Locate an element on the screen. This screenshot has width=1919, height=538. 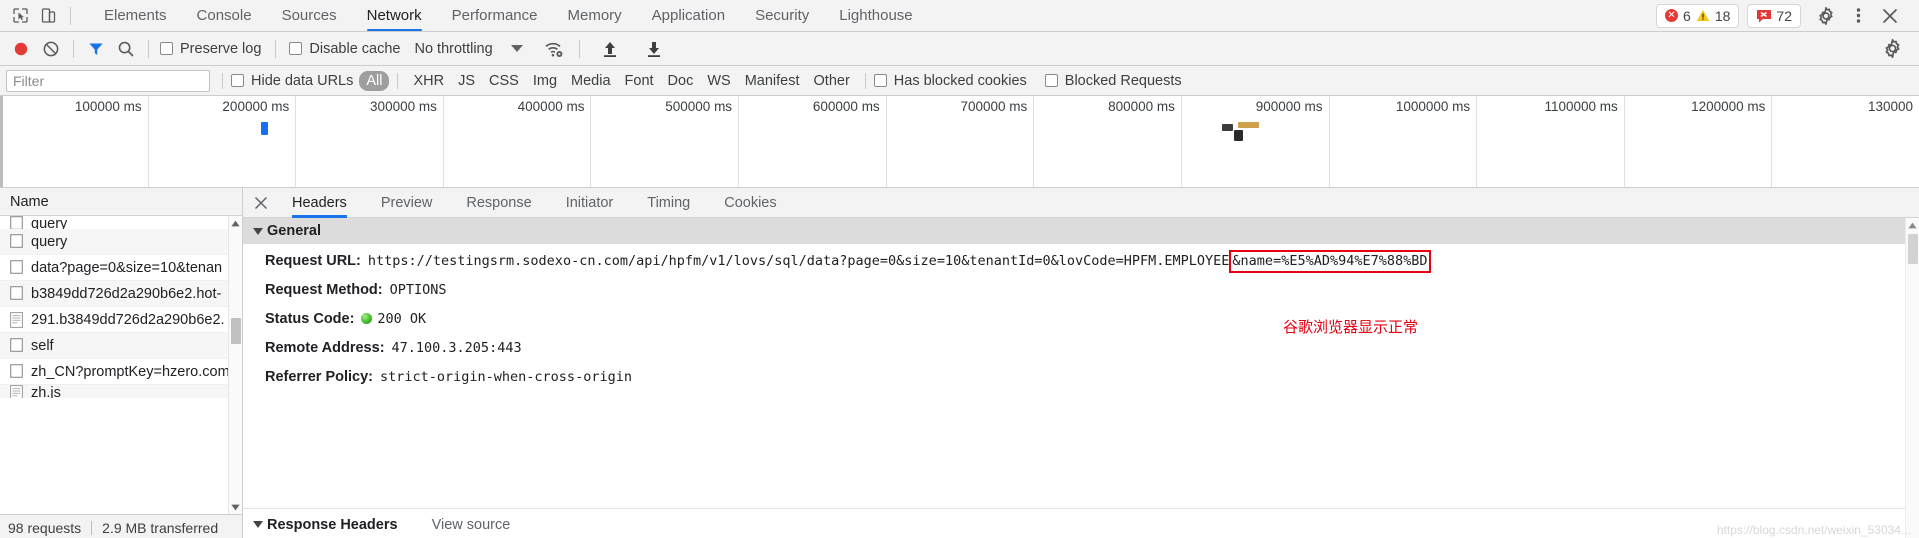
issues-counters: ✕ 6 18 is located at coordinates (1698, 15).